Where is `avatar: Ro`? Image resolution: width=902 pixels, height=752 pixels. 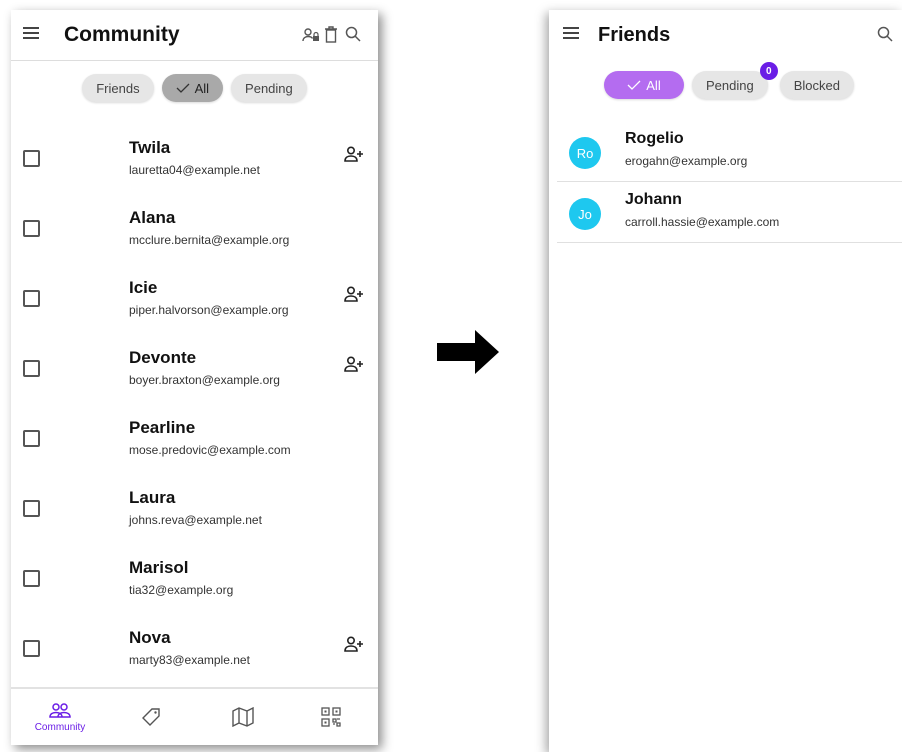 avatar: Ro is located at coordinates (585, 153).